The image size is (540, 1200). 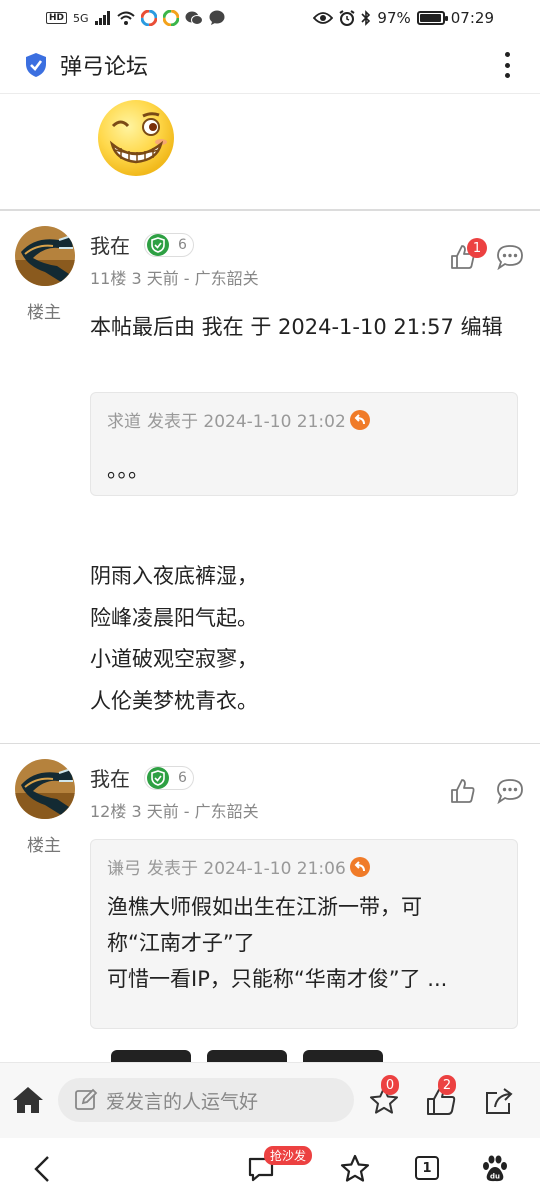 I want to click on quote-meta: 求道 发表于 2024-1-10 21:02, so click(x=304, y=419).